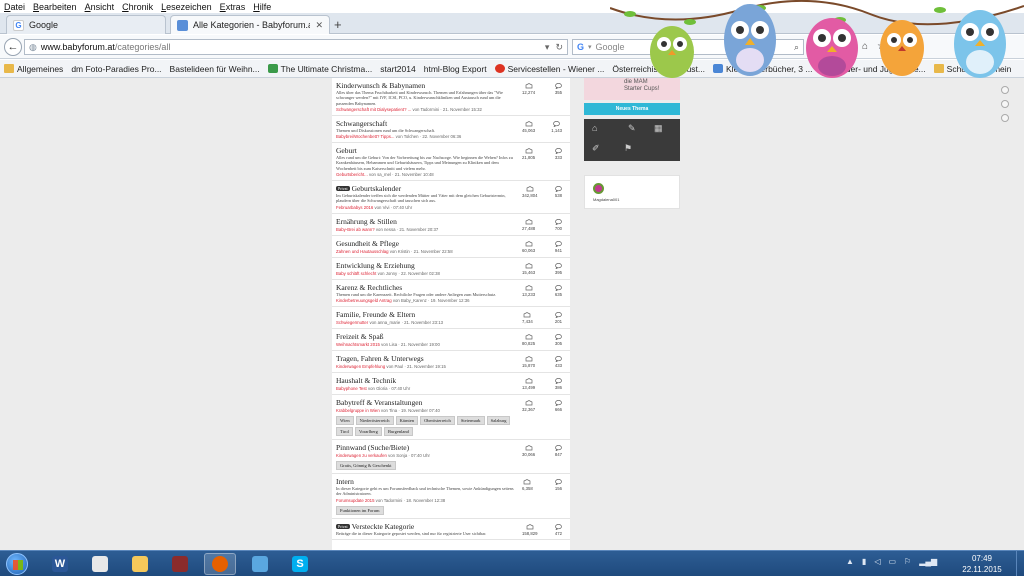 The height and width of the screenshot is (576, 1024). Describe the element at coordinates (300, 564) in the screenshot. I see `taskbar-app-button: S` at that location.